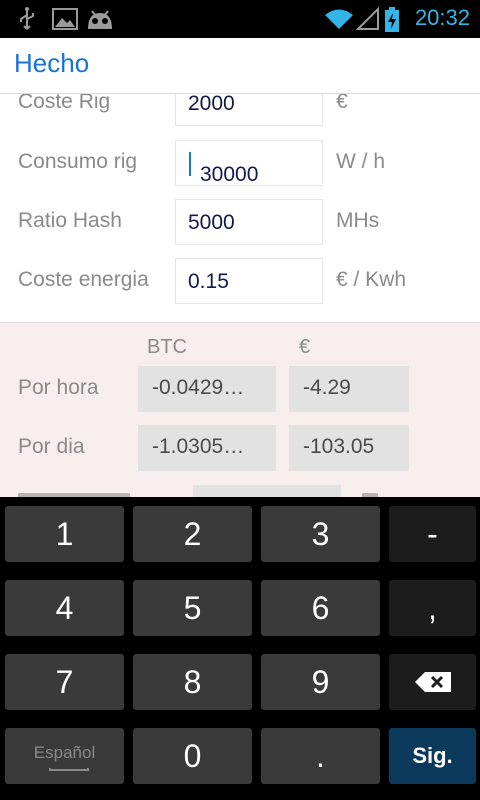 The width and height of the screenshot is (480, 800). I want to click on result-label: Por hora, so click(58, 387).